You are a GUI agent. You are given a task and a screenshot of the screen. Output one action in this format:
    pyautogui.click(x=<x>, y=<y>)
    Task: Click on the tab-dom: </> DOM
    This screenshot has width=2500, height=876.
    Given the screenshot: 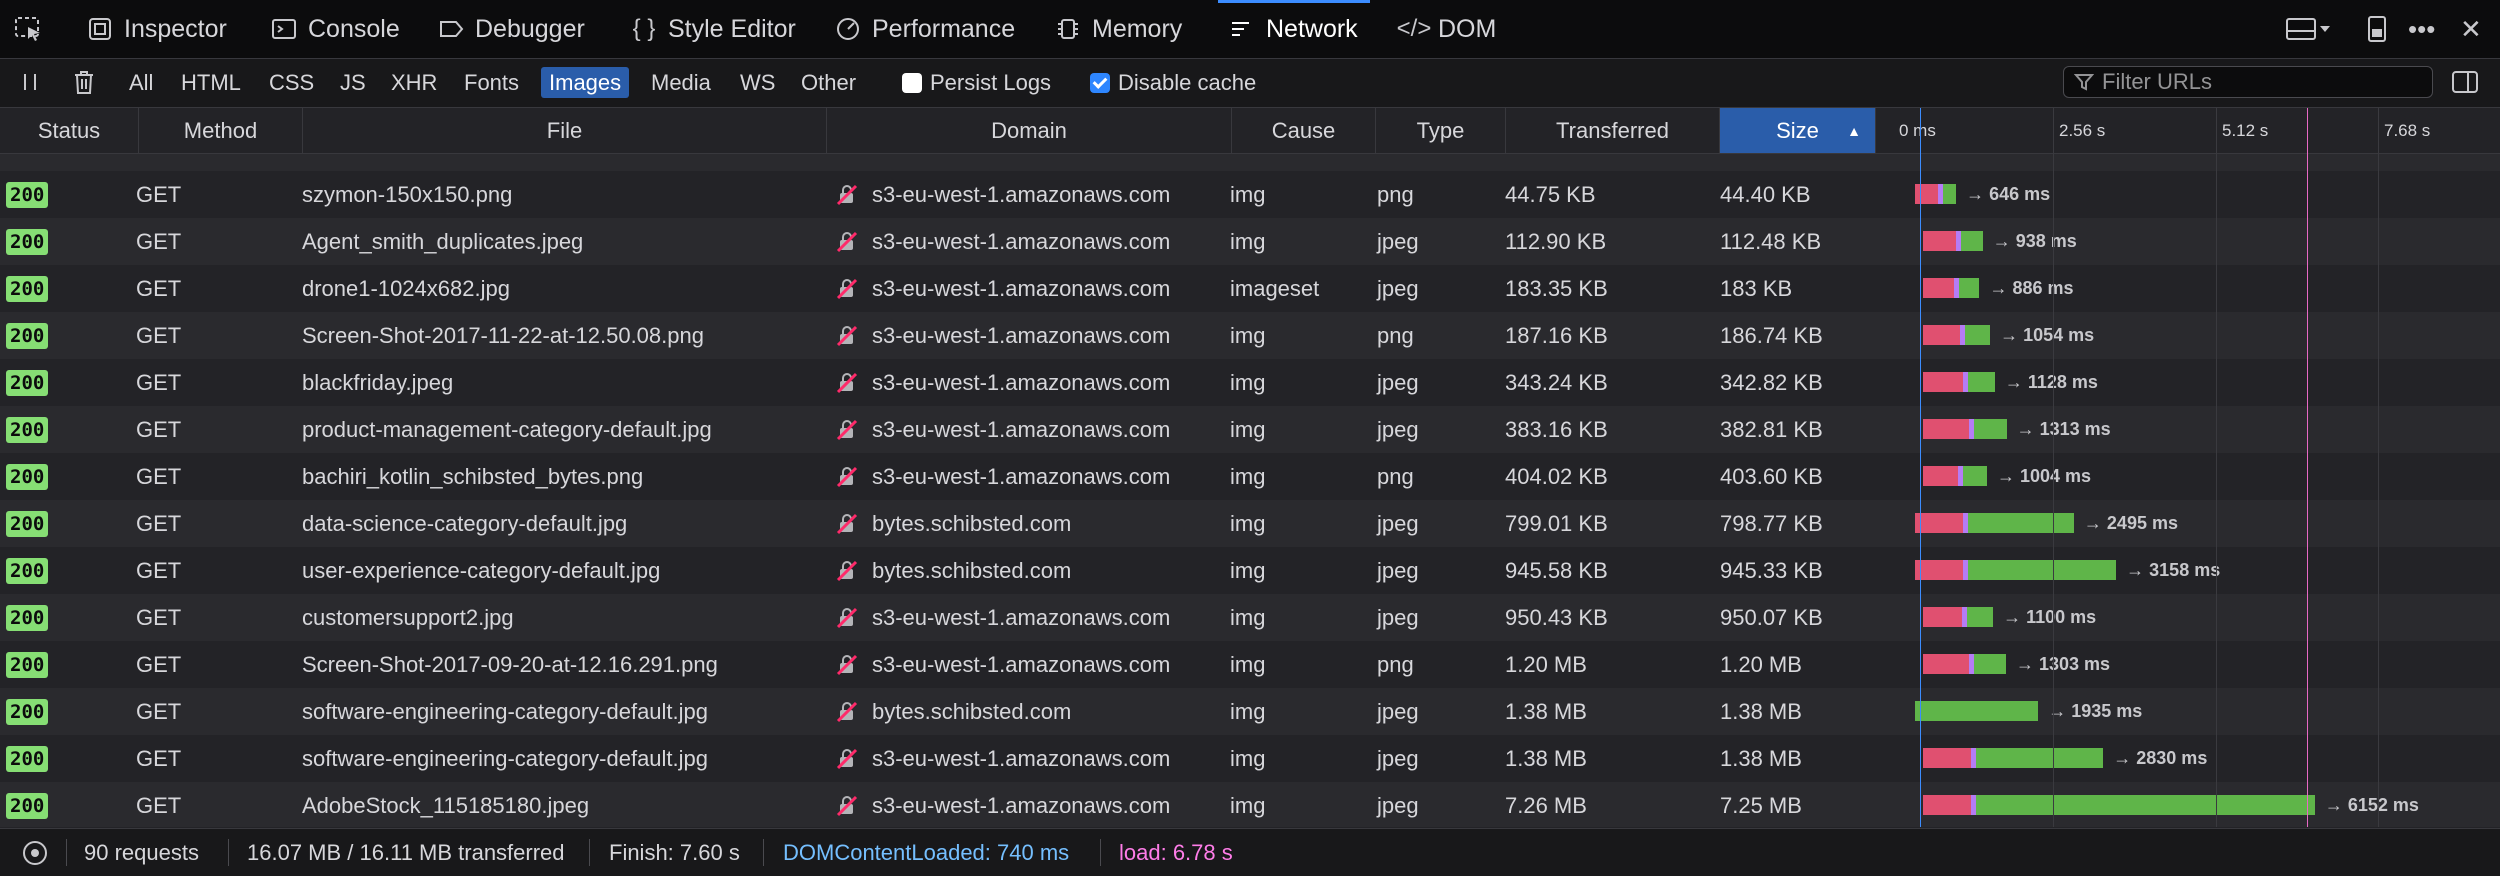 What is the action you would take?
    pyautogui.click(x=1447, y=29)
    